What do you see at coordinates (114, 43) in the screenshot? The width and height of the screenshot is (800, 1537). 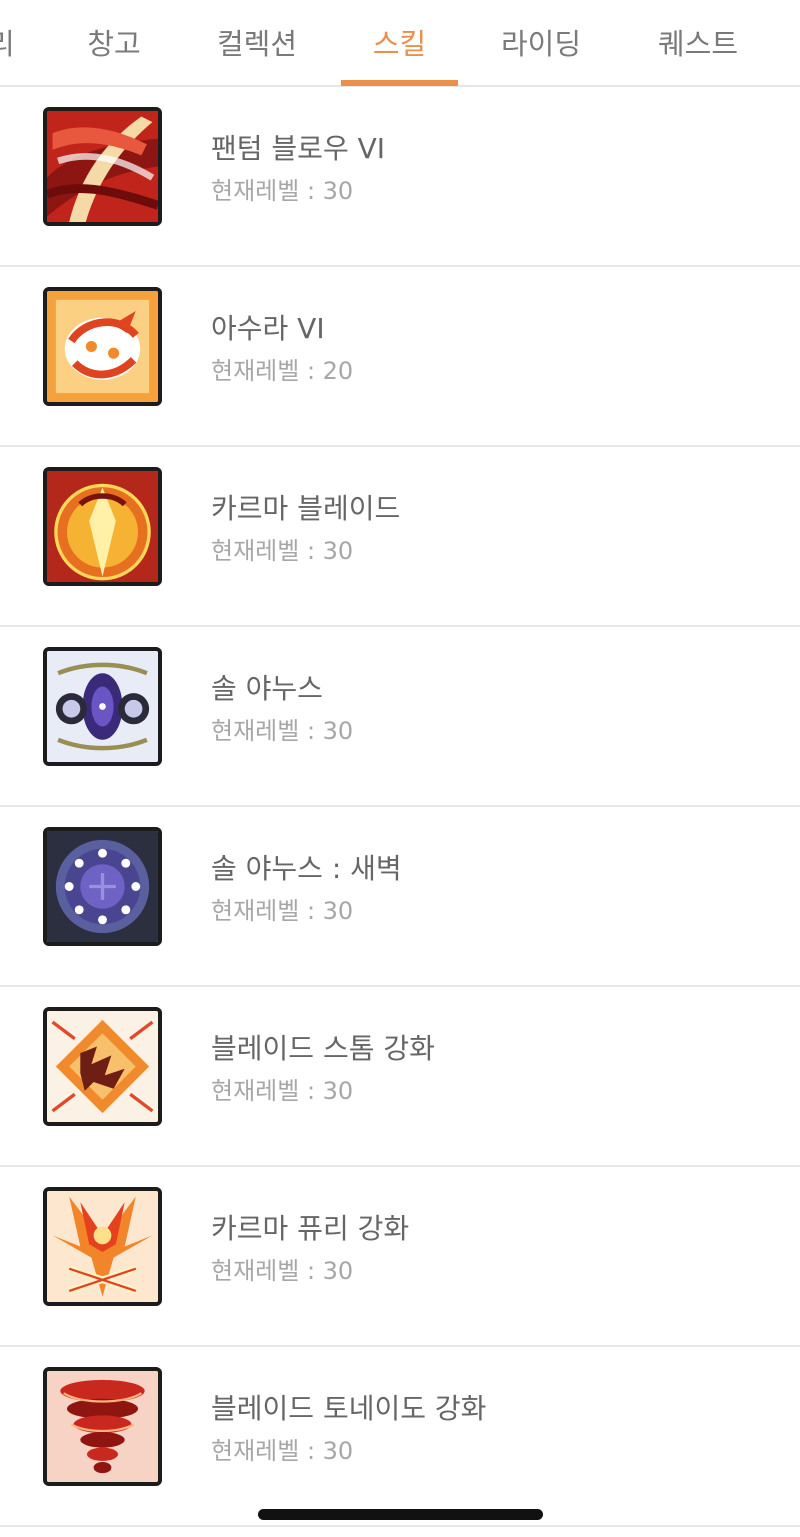 I see `tab-storage: 창고` at bounding box center [114, 43].